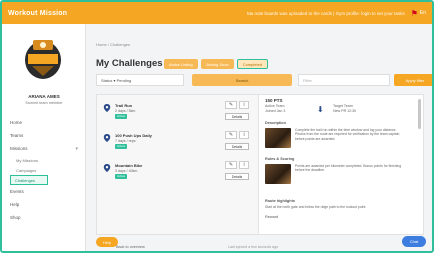 The height and width of the screenshot is (253, 434). Describe the element at coordinates (130, 247) in the screenshot. I see `back-link: Back to overview` at that location.